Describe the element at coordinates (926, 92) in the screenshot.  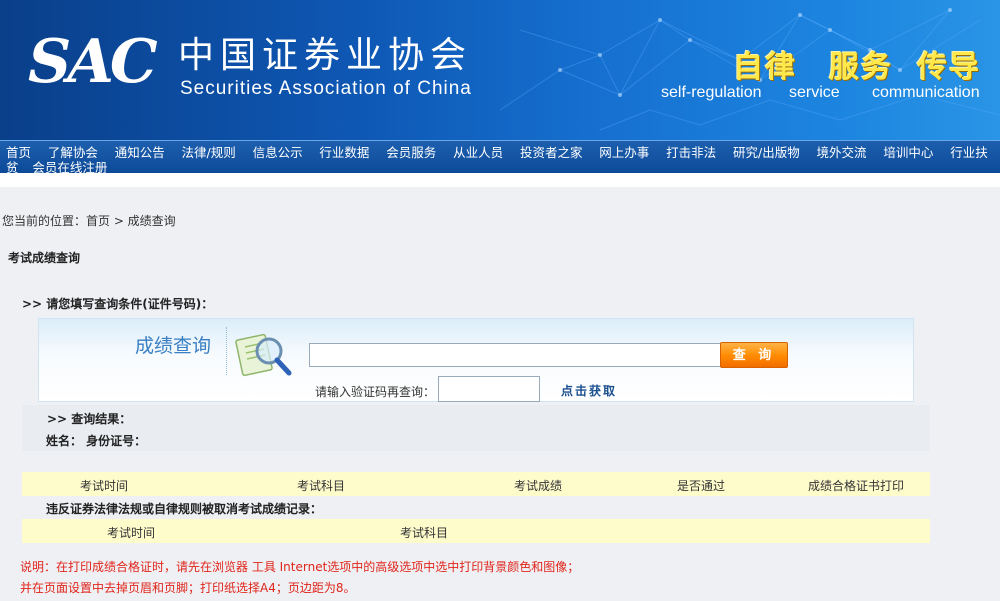
I see `slogan-en-communication: communication` at that location.